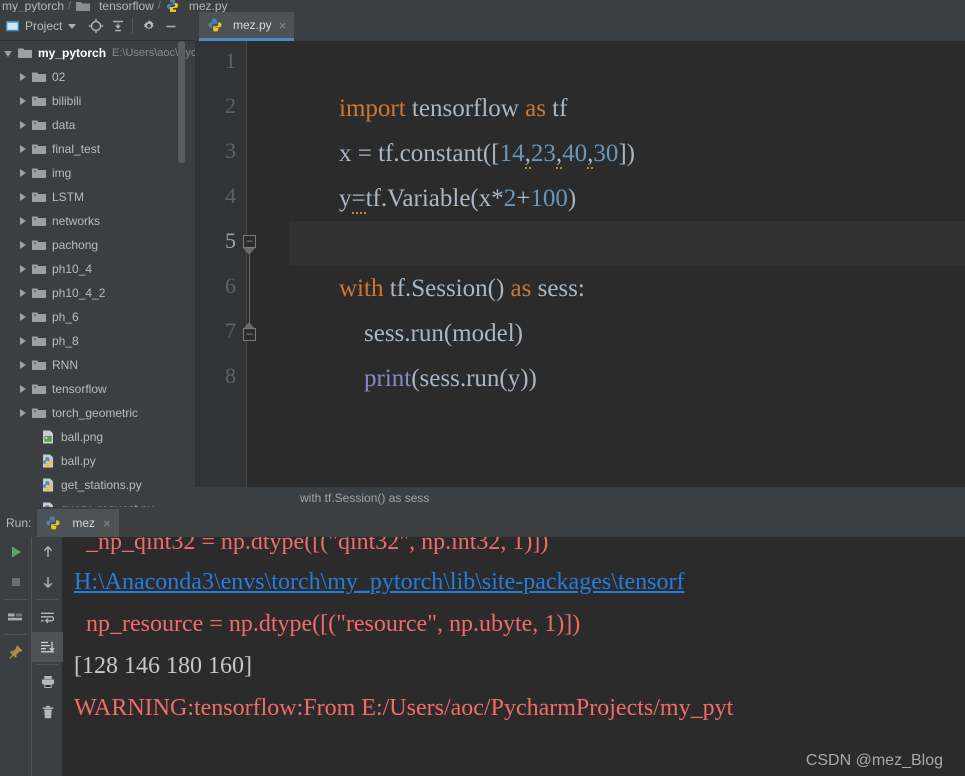  I want to click on print-button, so click(47, 682).